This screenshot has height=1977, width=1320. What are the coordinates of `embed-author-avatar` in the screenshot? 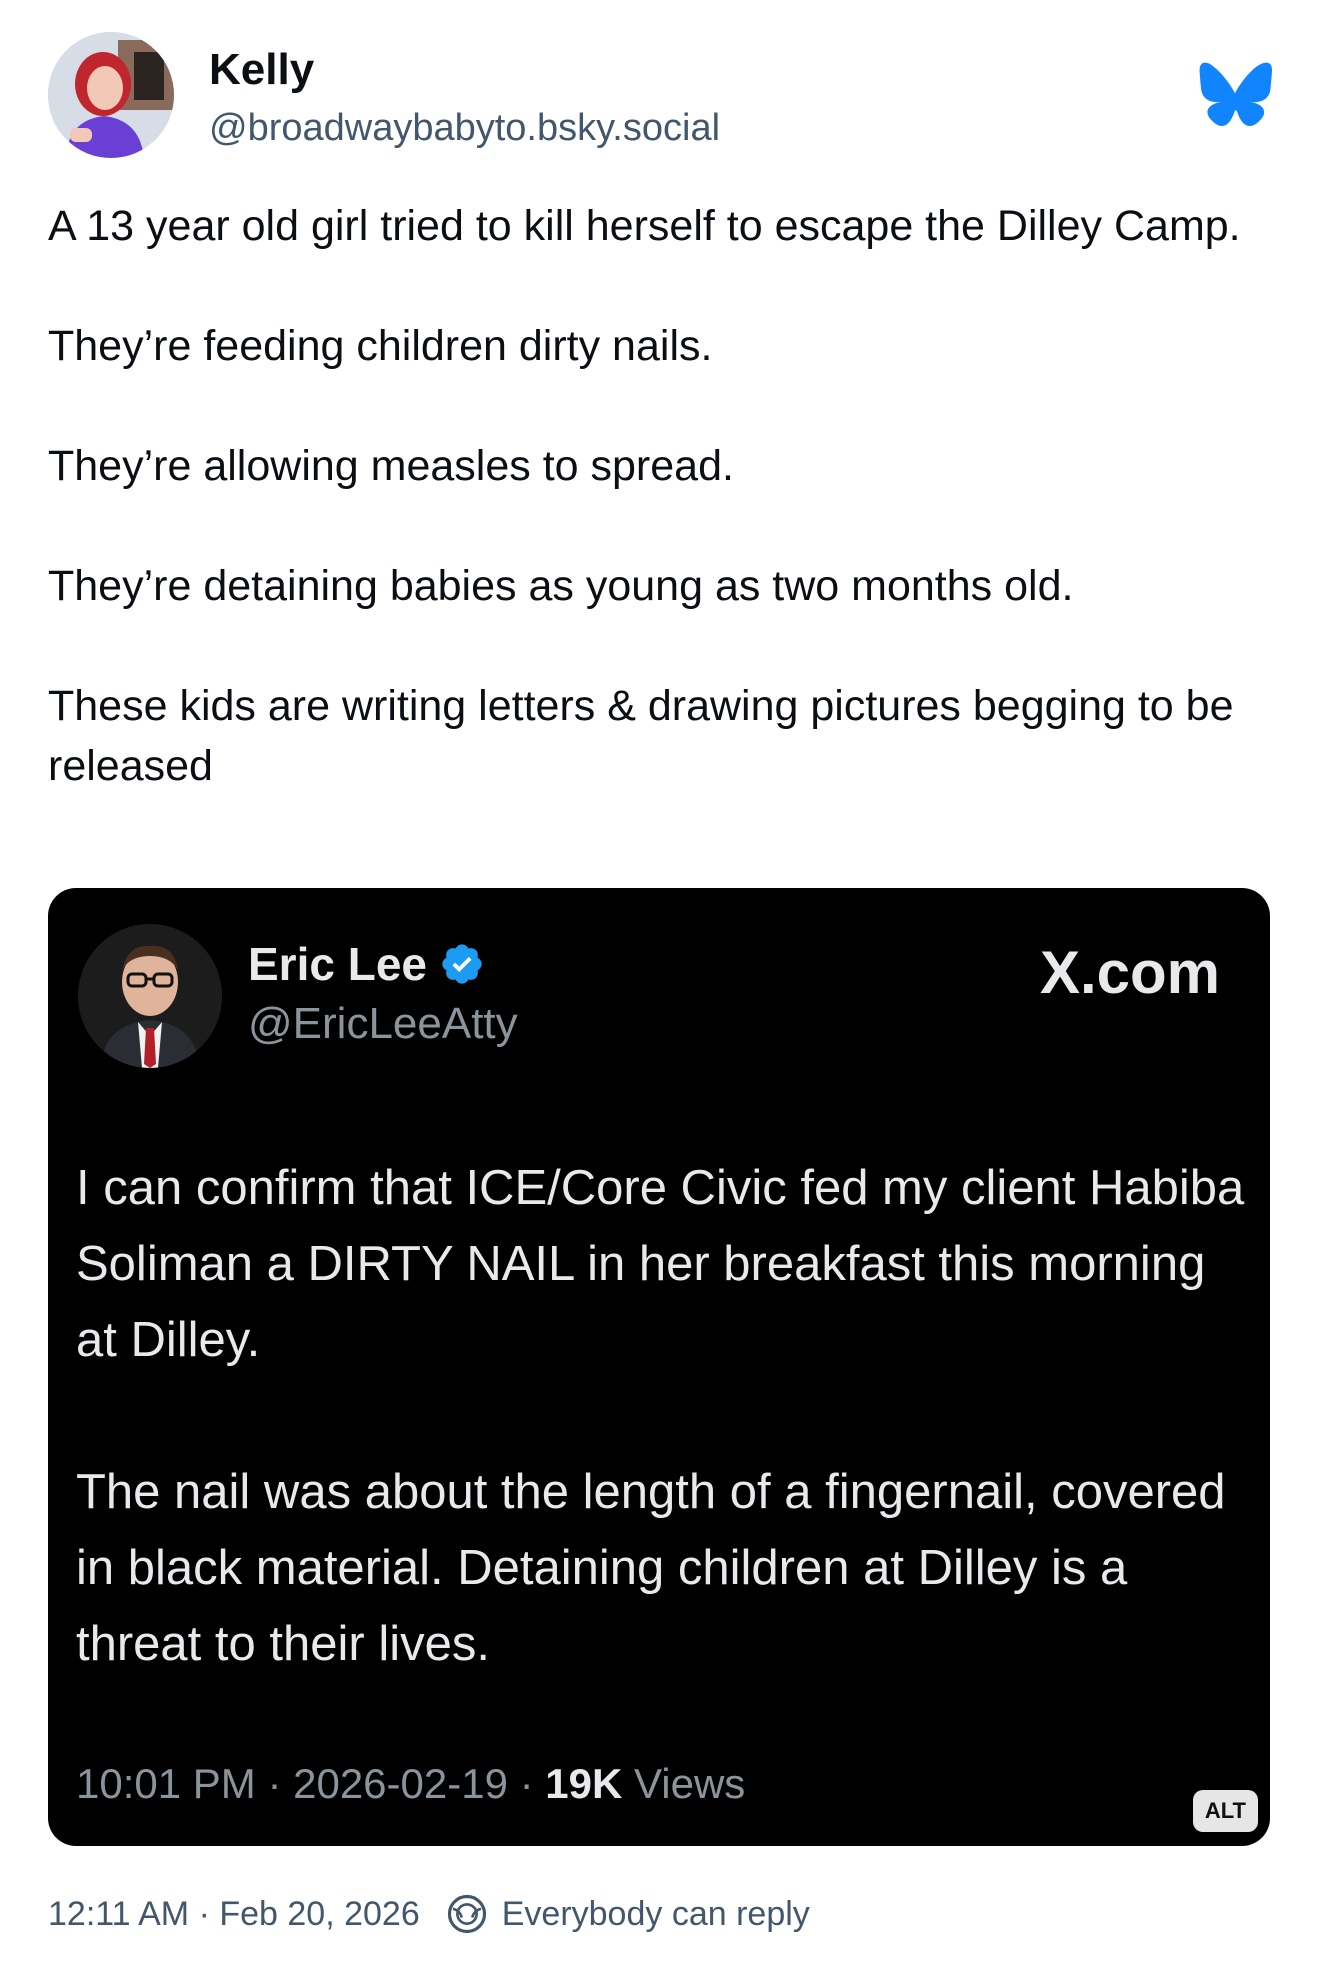 It's located at (150, 996).